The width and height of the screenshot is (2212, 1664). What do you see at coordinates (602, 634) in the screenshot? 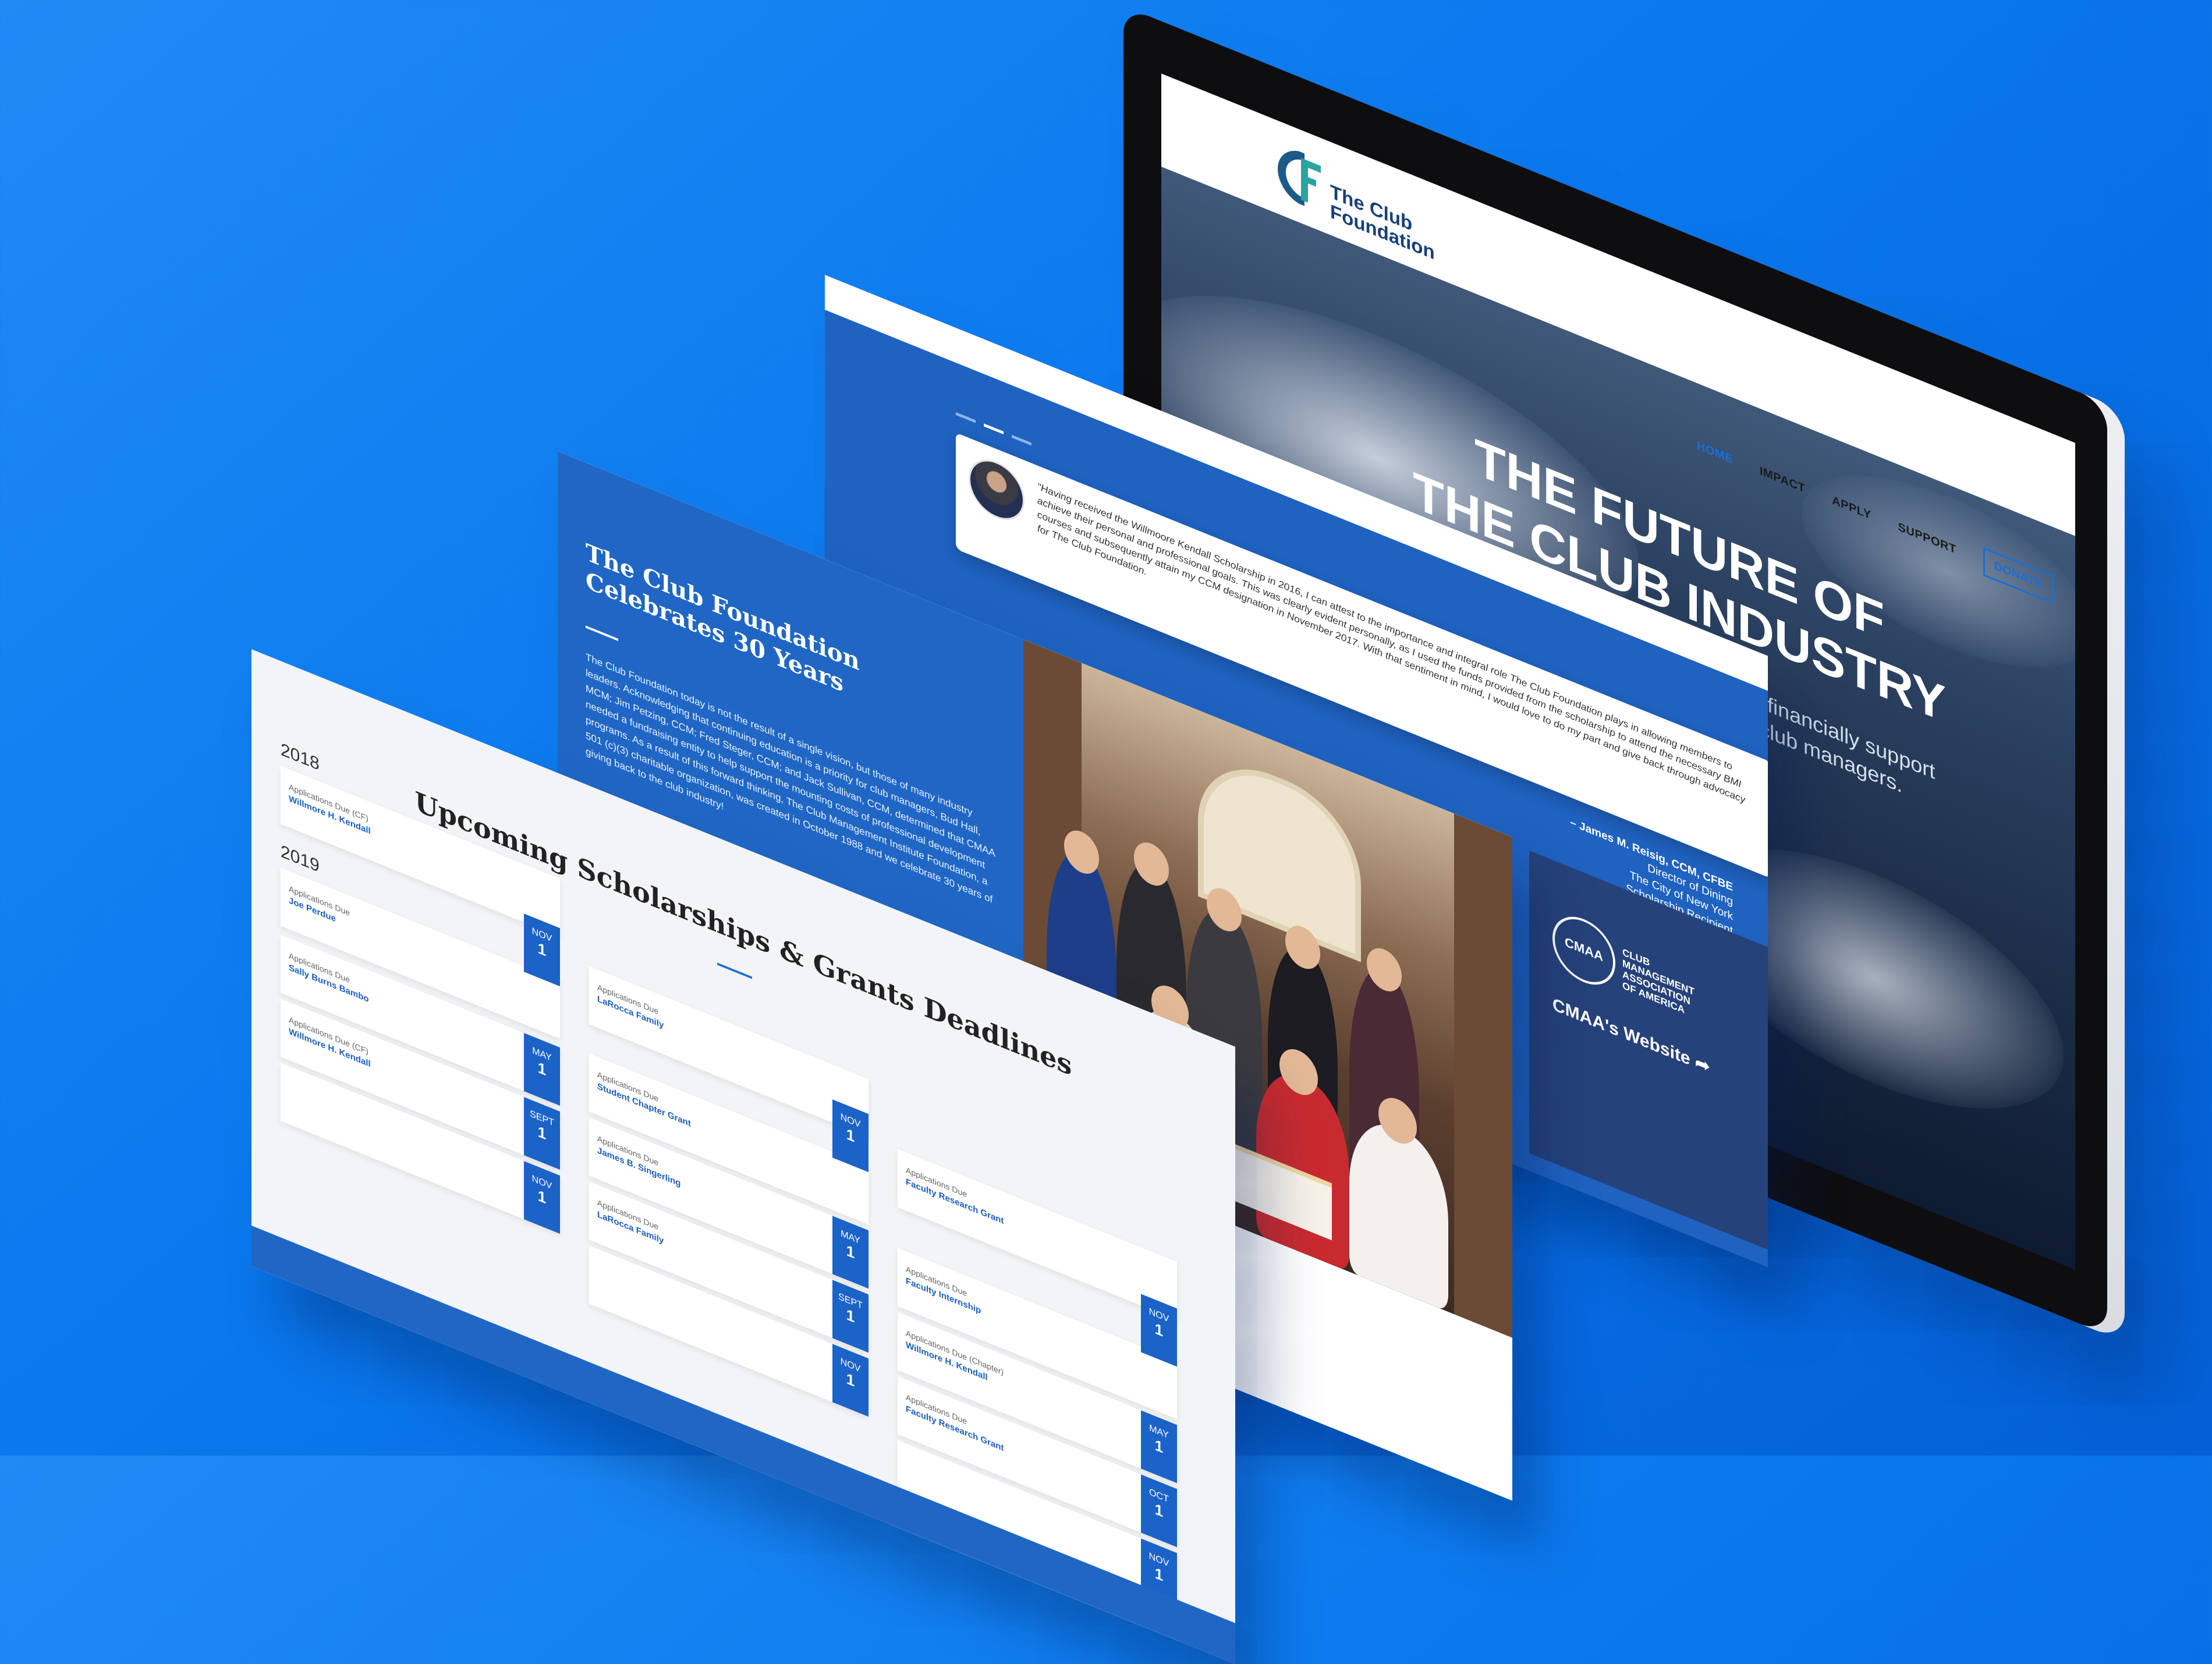
I see `celebrate-divider` at bounding box center [602, 634].